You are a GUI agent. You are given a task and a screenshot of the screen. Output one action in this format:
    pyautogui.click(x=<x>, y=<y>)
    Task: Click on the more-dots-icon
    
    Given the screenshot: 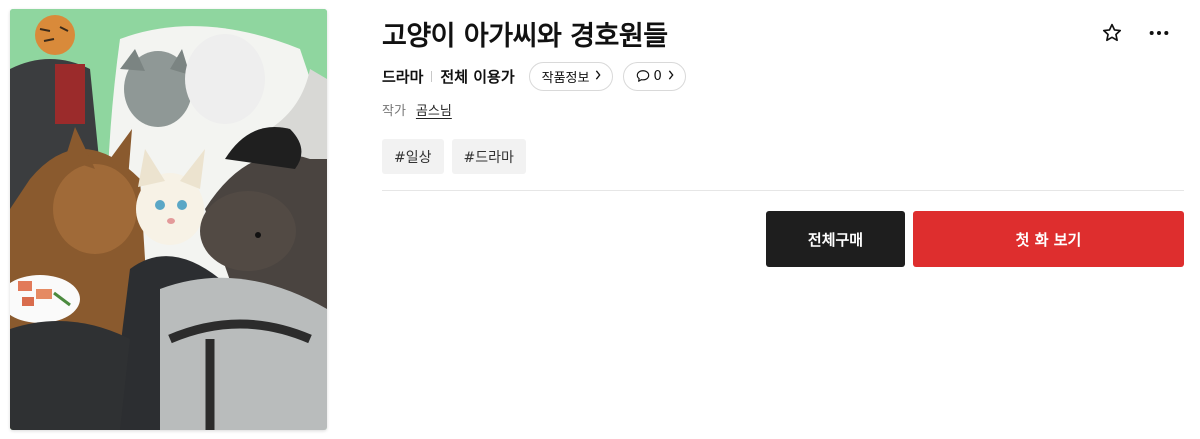 What is the action you would take?
    pyautogui.click(x=1159, y=33)
    